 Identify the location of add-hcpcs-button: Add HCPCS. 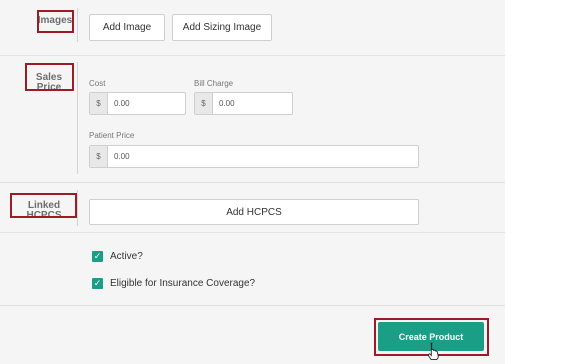
(254, 212).